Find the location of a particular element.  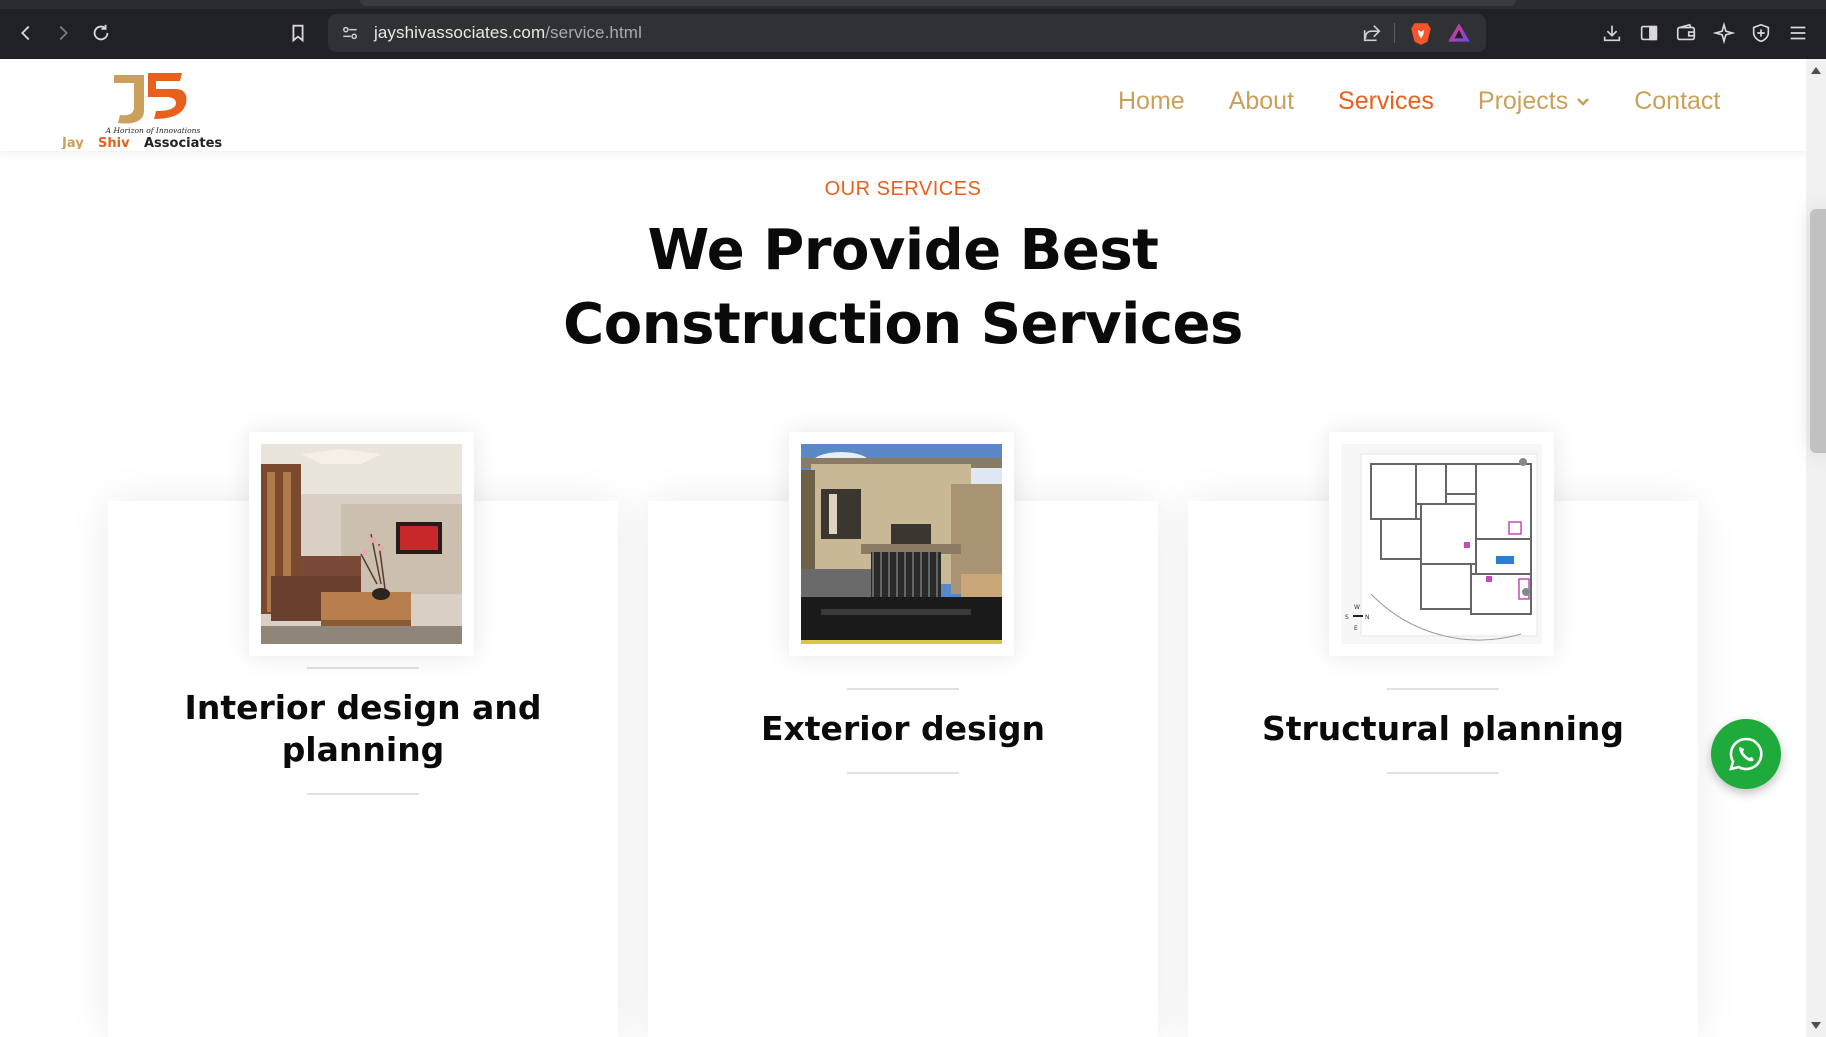

share-icon is located at coordinates (1372, 33).